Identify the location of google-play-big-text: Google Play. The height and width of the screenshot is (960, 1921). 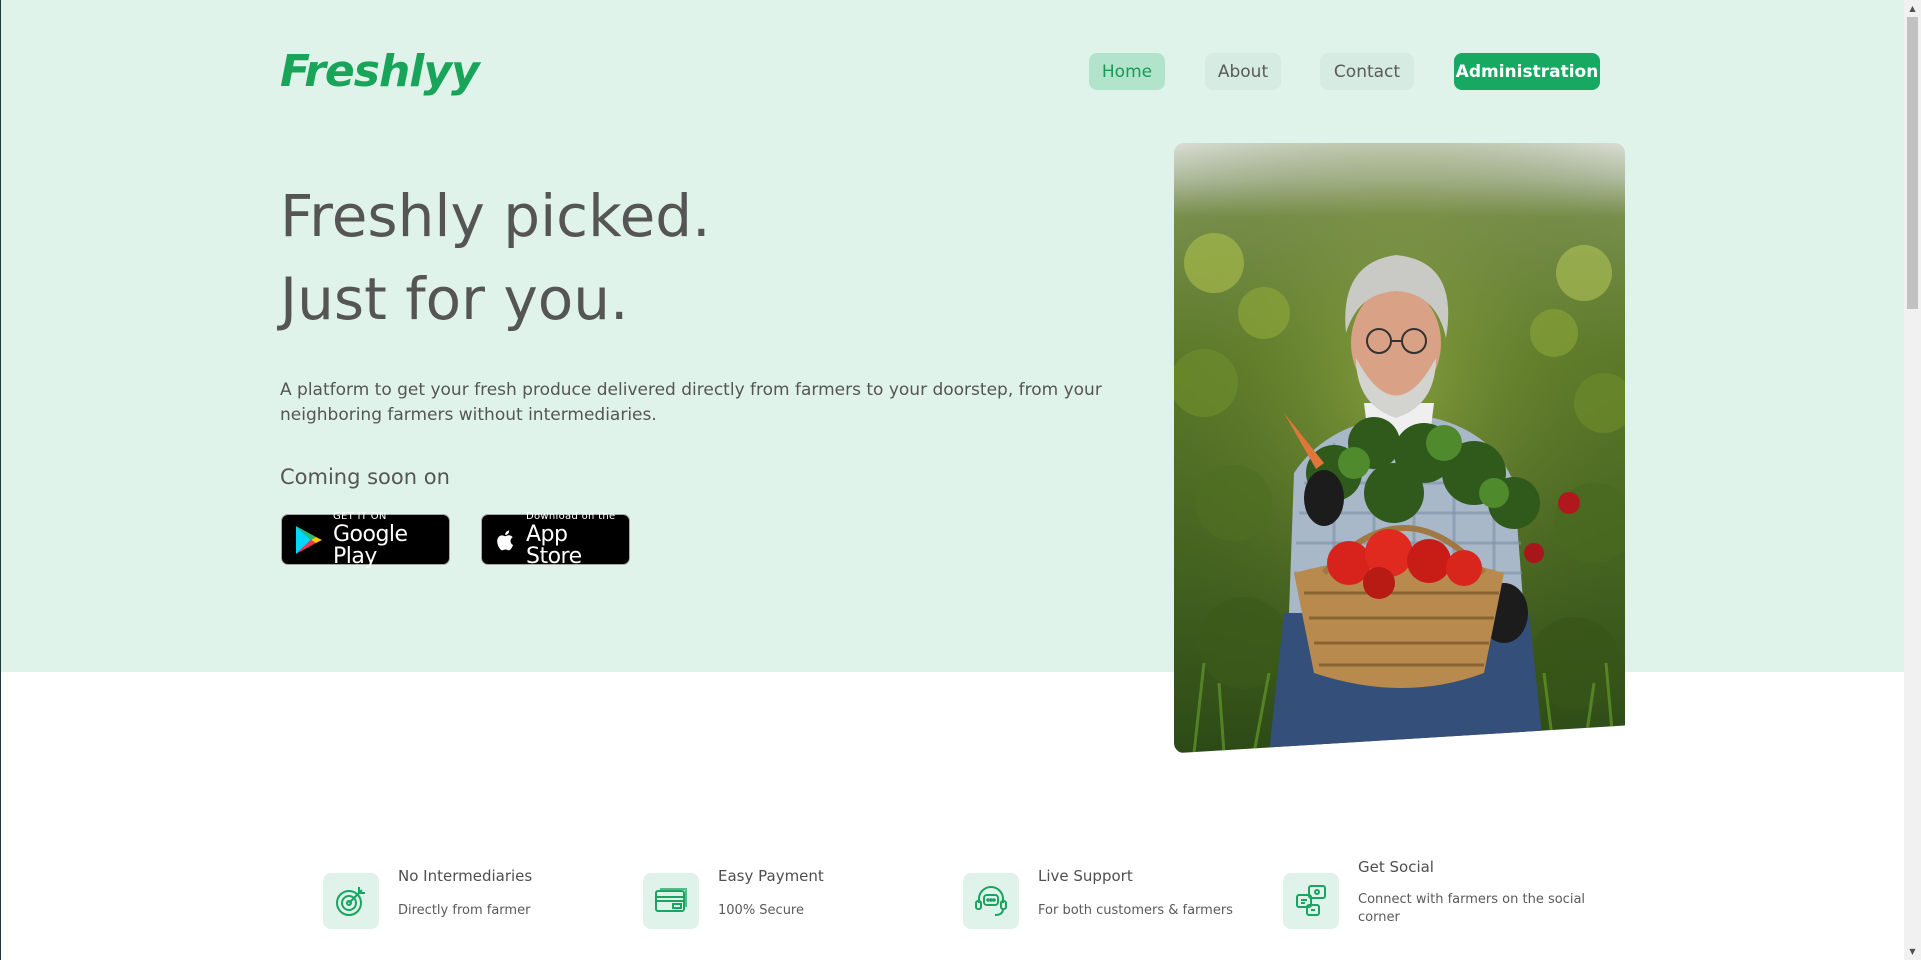
(370, 545).